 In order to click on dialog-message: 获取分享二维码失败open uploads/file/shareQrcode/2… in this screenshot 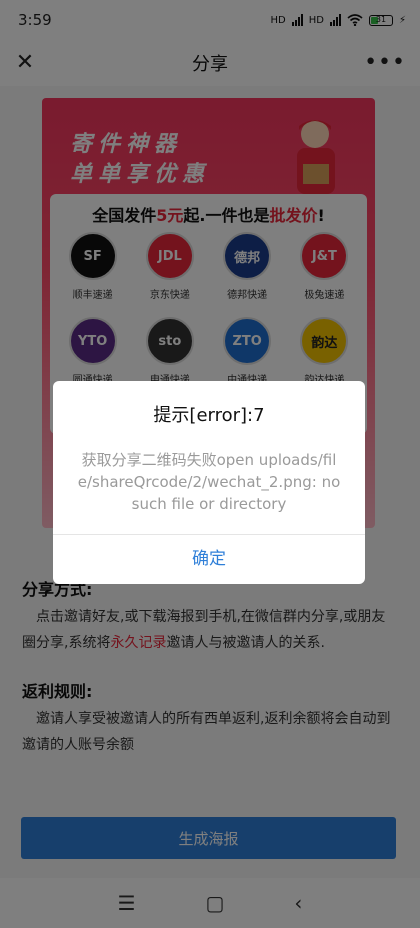, I will do `click(209, 482)`.